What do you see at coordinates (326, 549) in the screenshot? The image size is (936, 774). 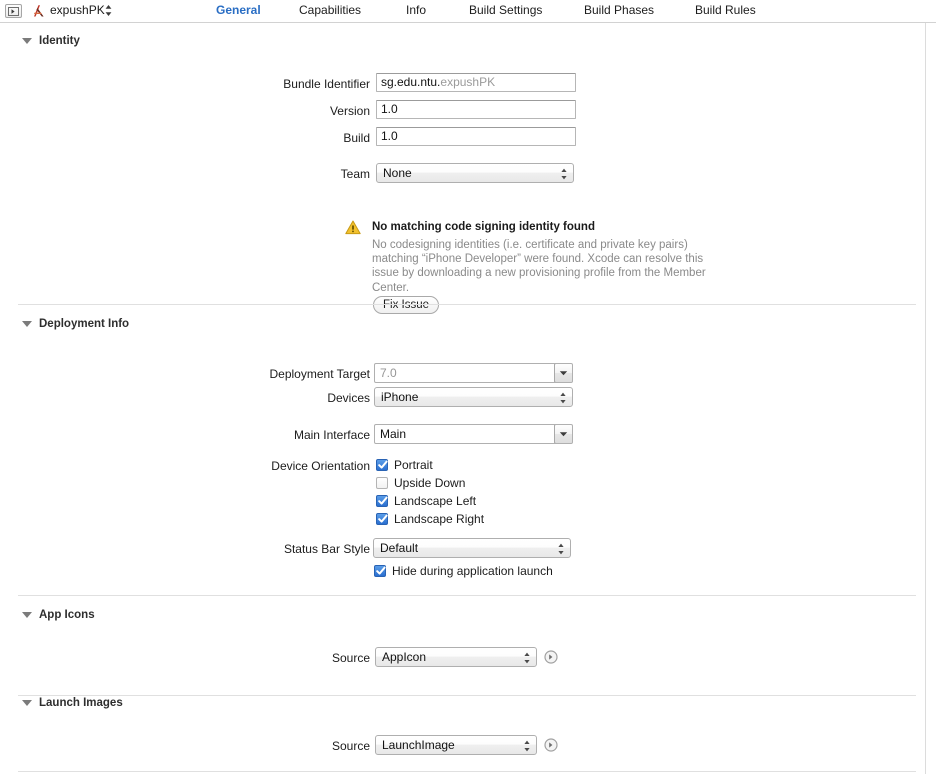 I see `status-bar-style-label: Status Bar Style` at bounding box center [326, 549].